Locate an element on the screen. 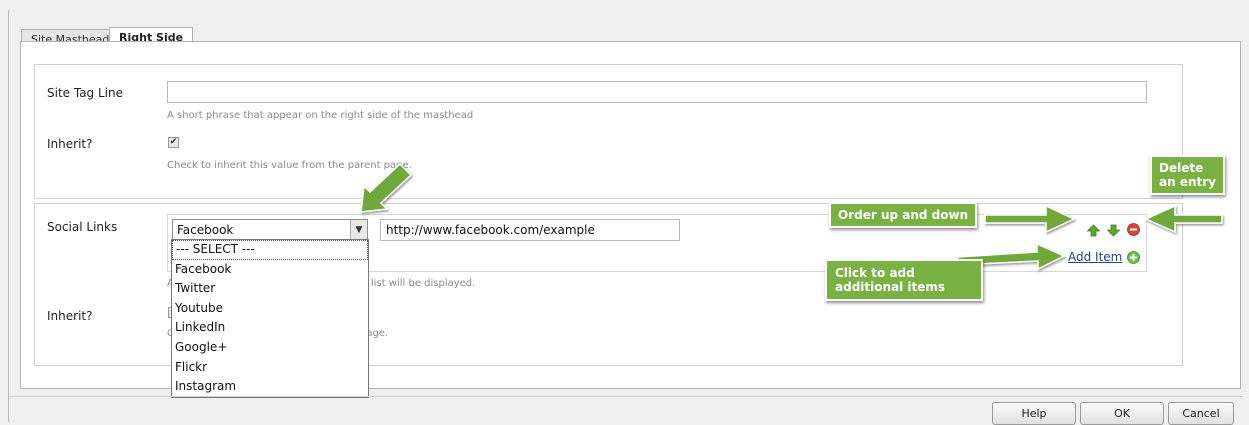 This screenshot has width=1249, height=425. callout-add: Click to add additional items is located at coordinates (904, 280).